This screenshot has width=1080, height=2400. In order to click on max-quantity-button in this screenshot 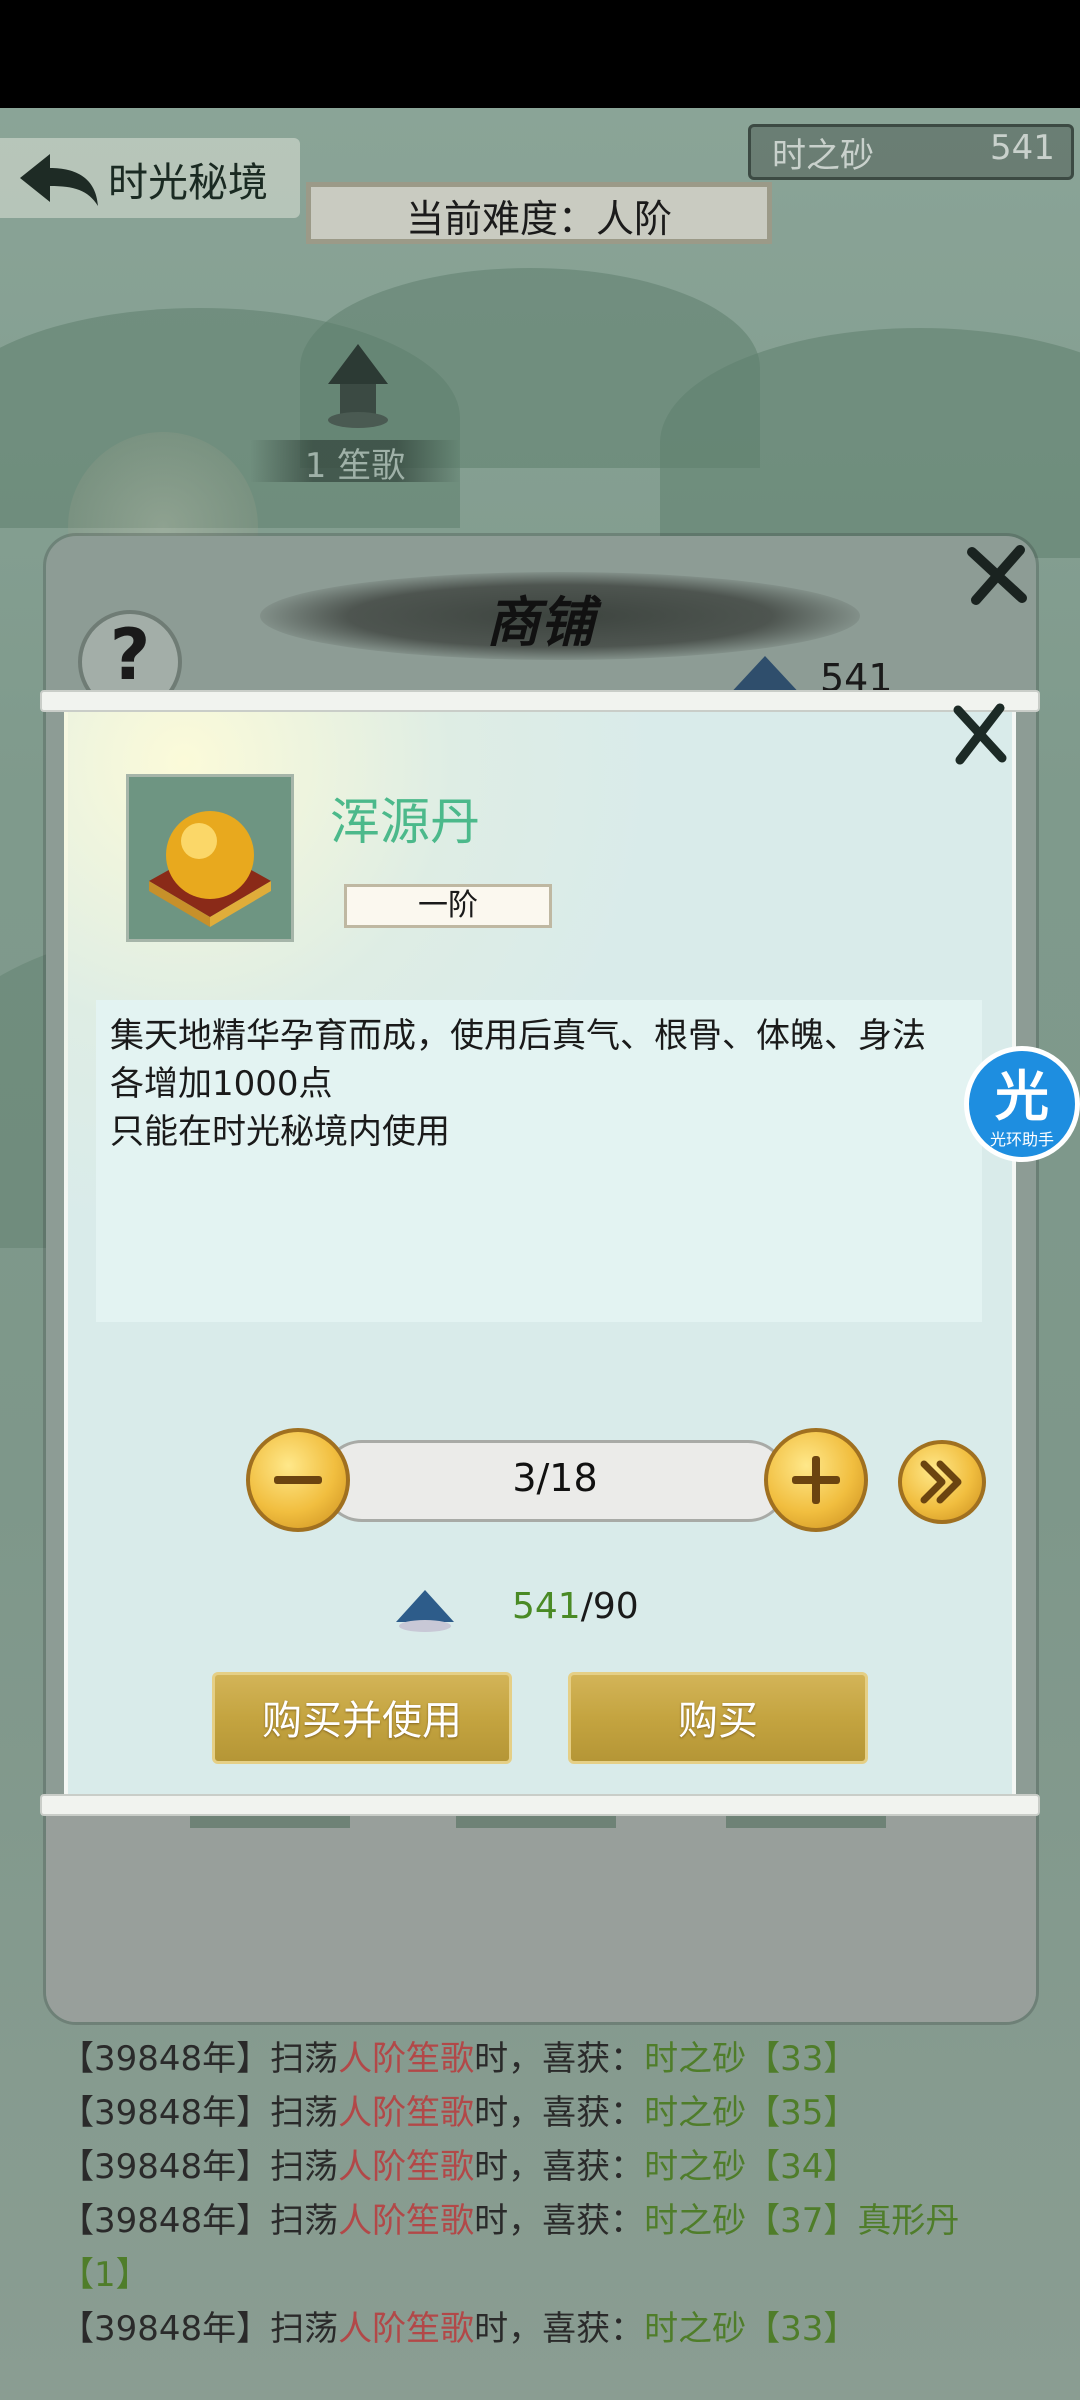, I will do `click(942, 1482)`.